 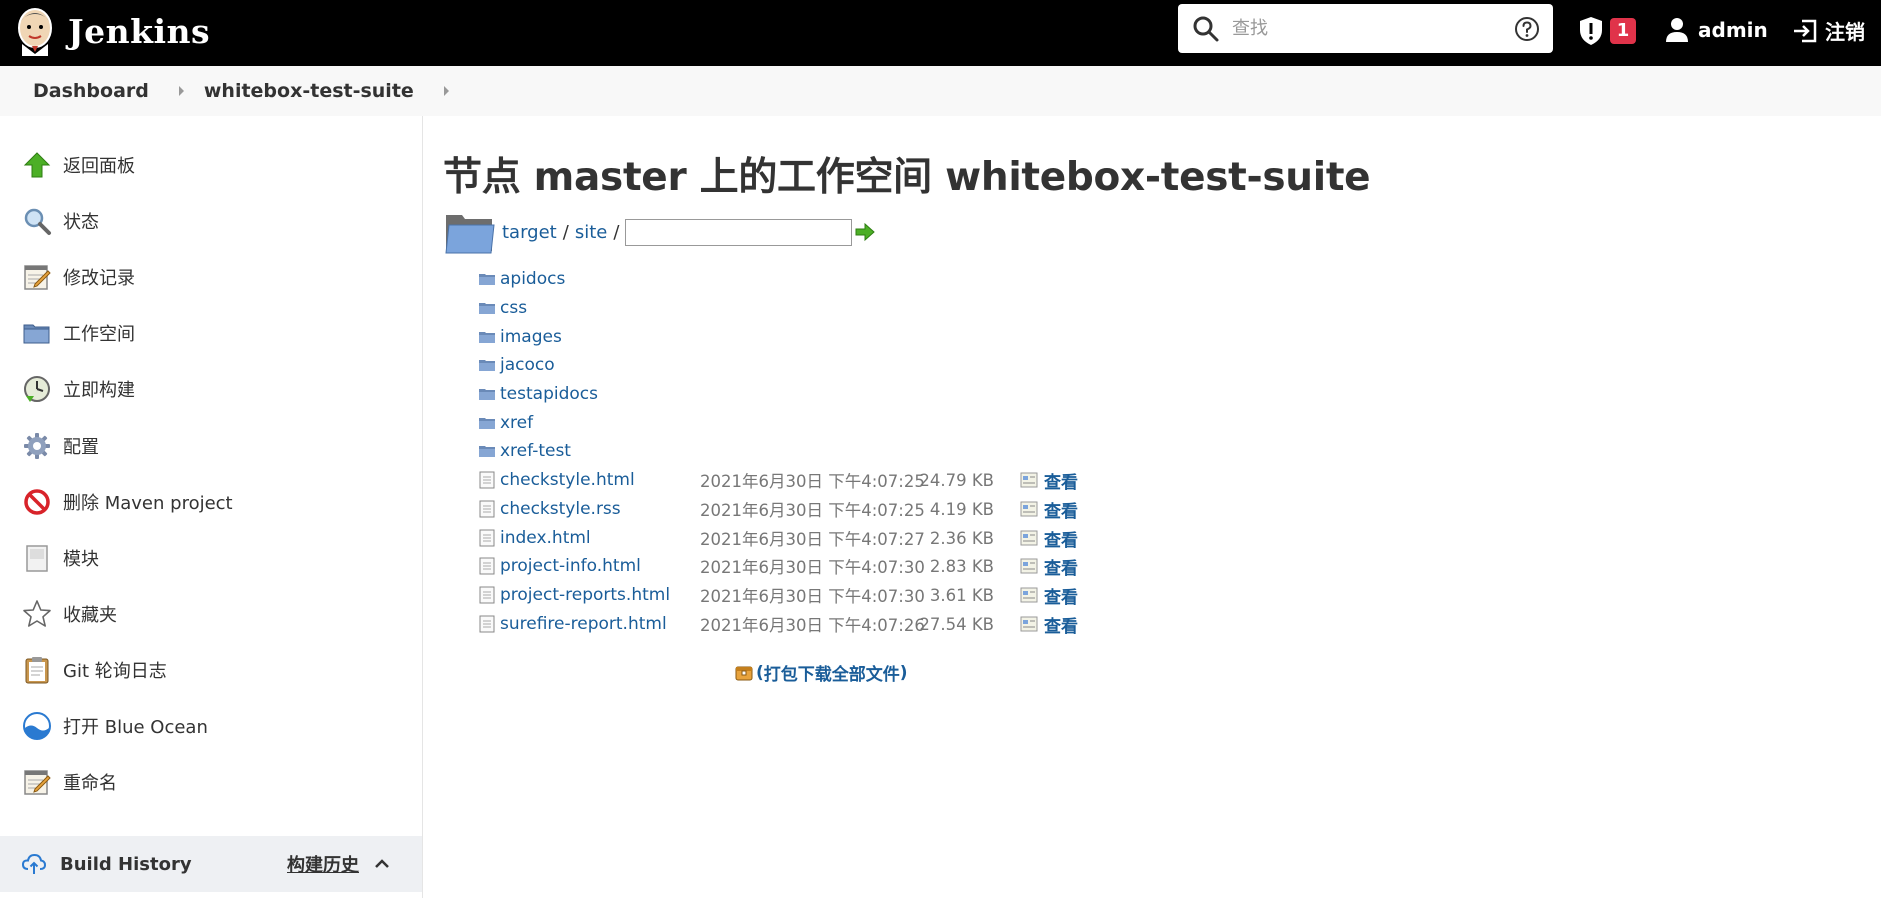 What do you see at coordinates (1607, 31) in the screenshot?
I see `security-alert: 1` at bounding box center [1607, 31].